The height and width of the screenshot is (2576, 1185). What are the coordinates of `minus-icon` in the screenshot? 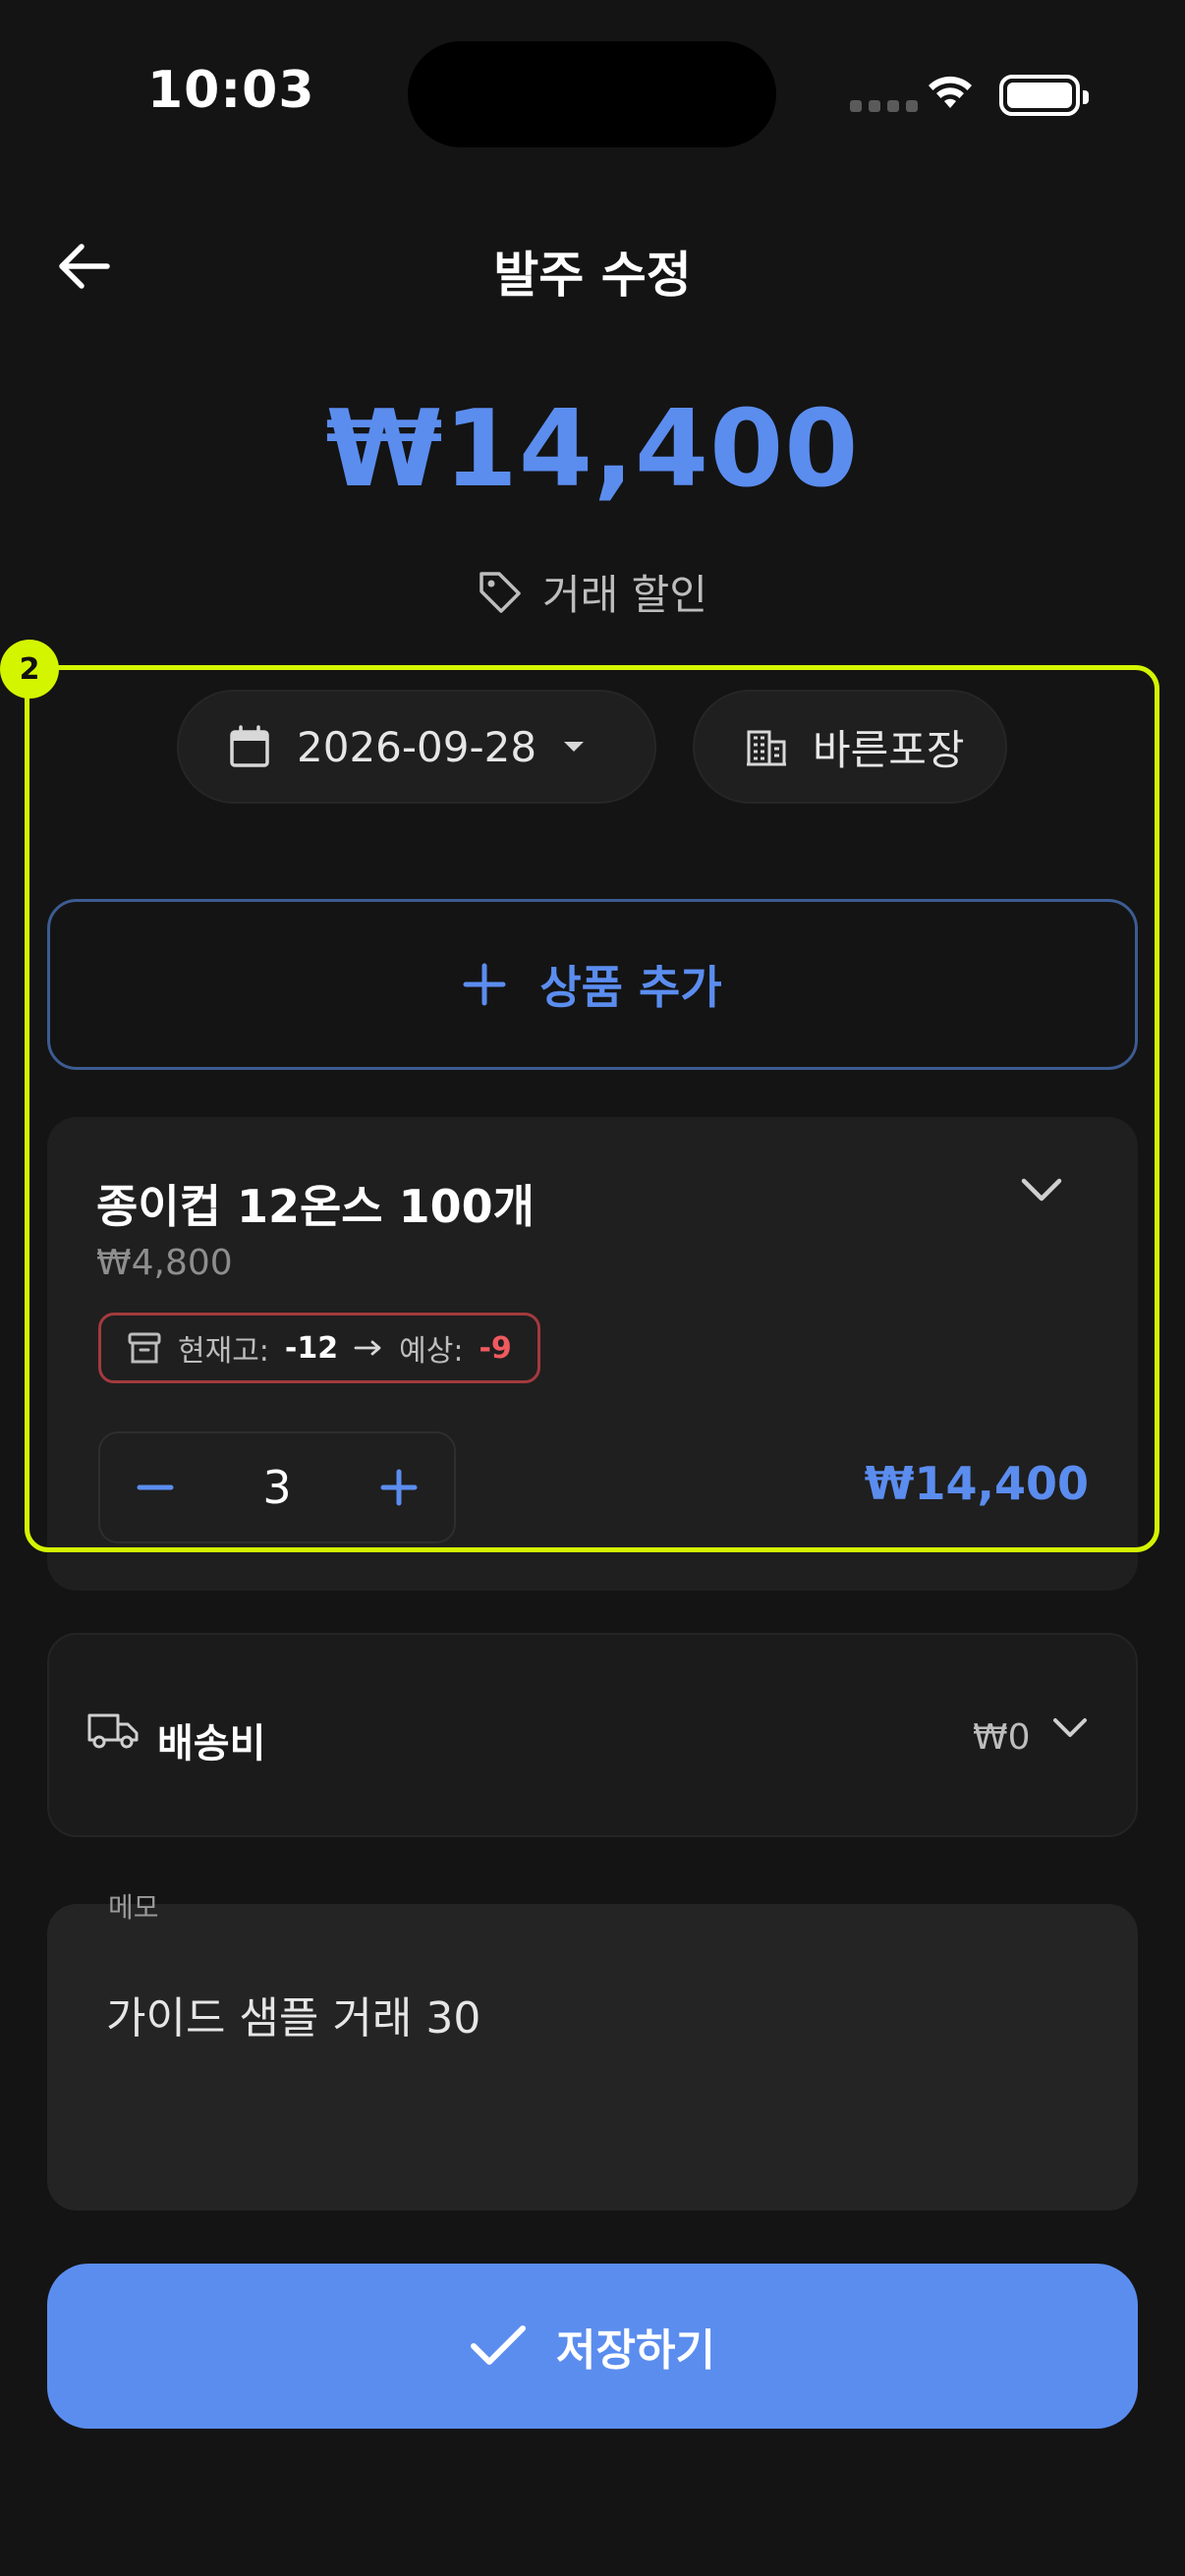 It's located at (155, 1487).